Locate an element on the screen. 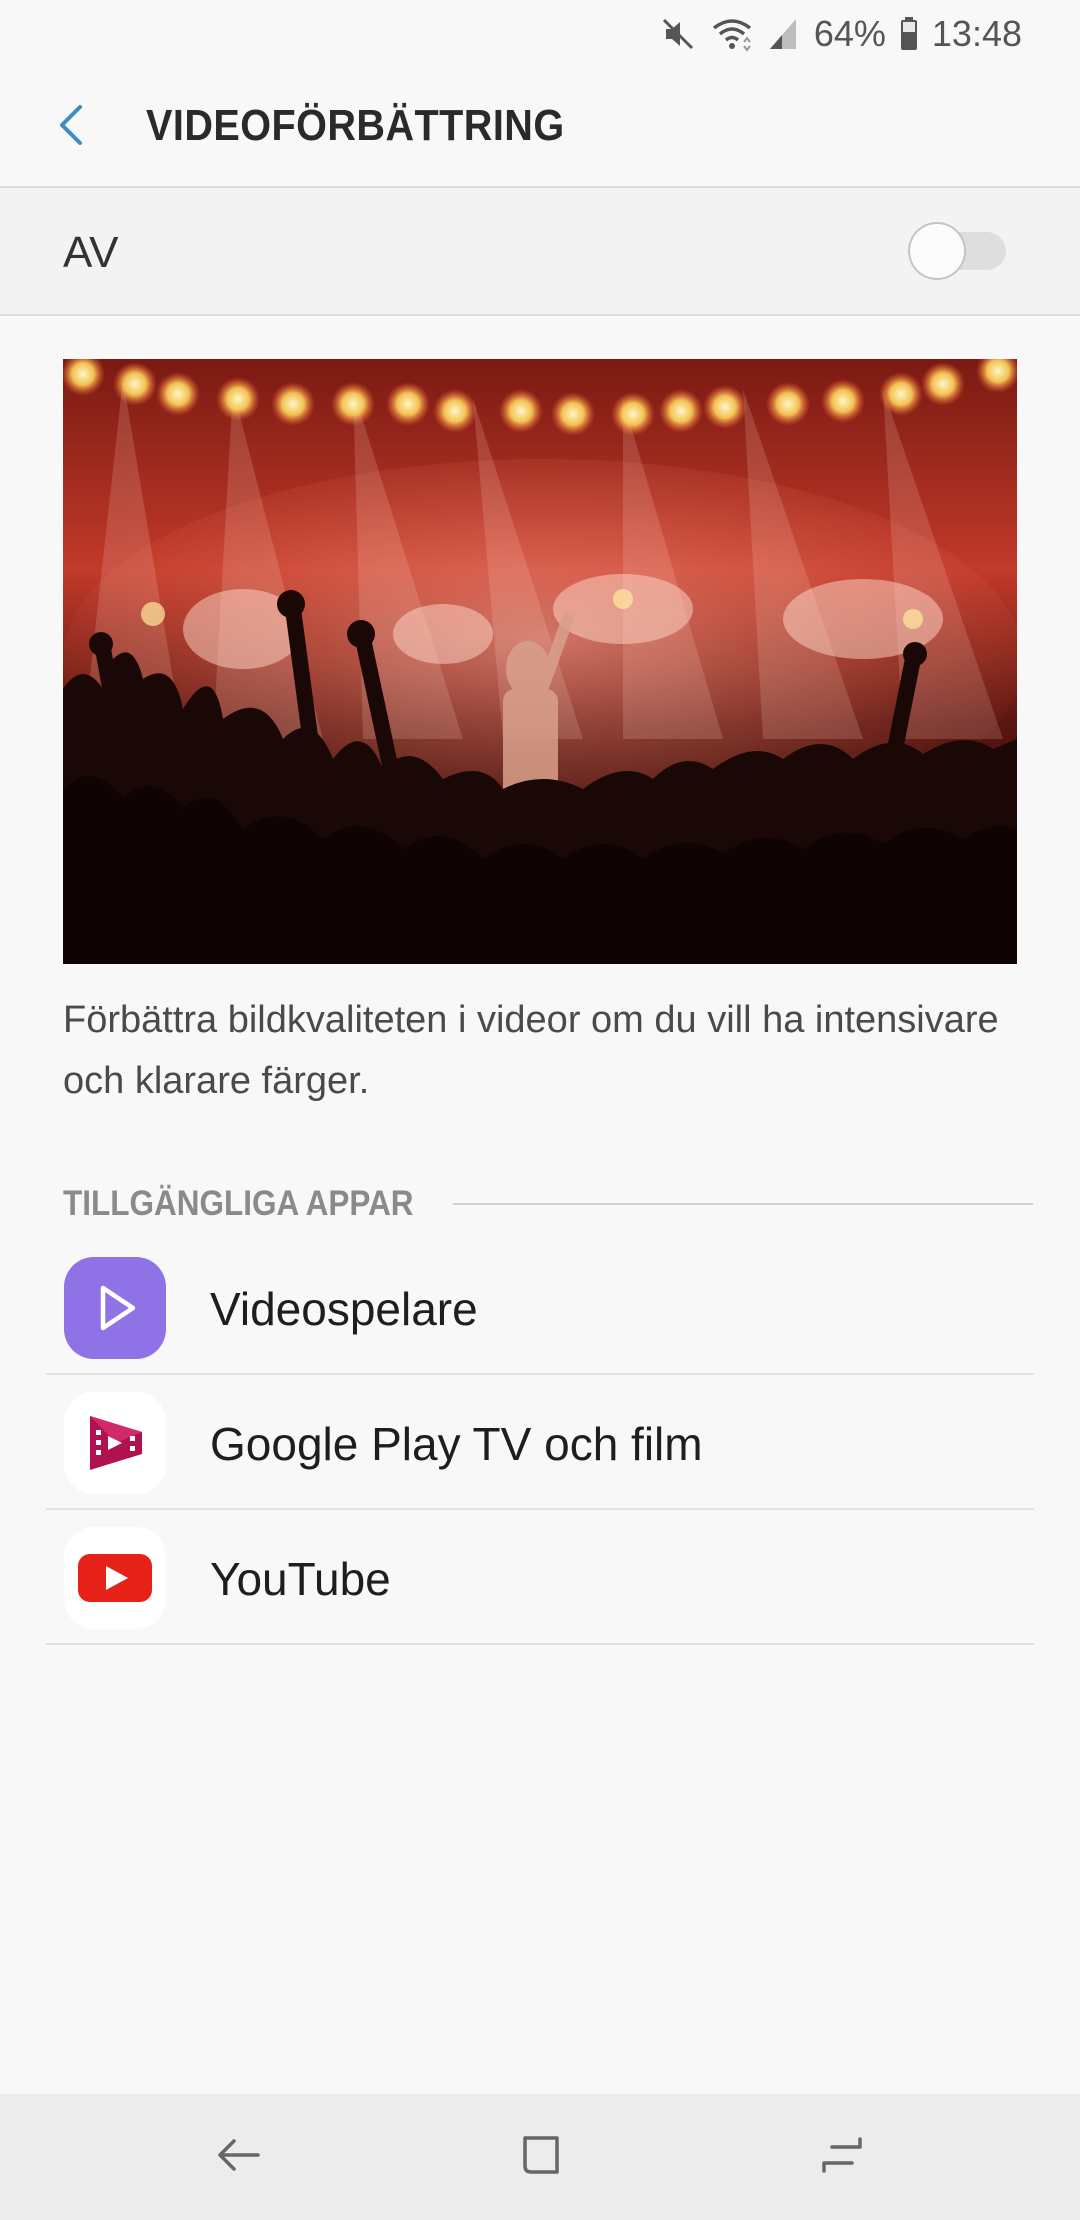 The height and width of the screenshot is (2220, 1080). recents-icon is located at coordinates (842, 2157).